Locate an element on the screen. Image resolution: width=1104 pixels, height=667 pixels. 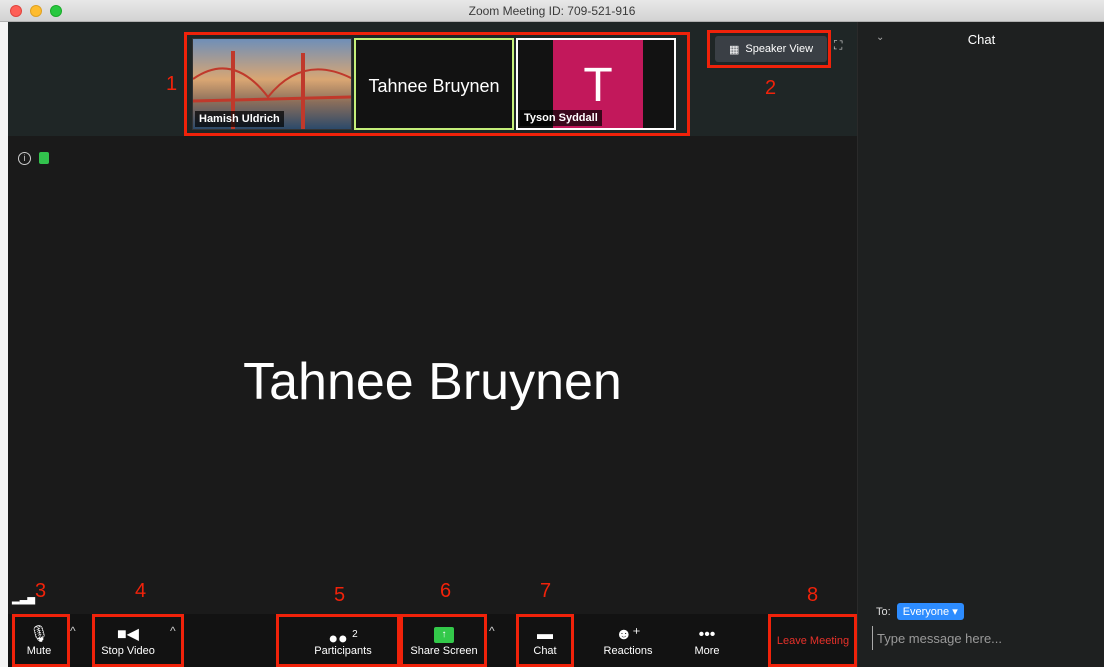
reactions-label: Reactions is located at coordinates (628, 650).